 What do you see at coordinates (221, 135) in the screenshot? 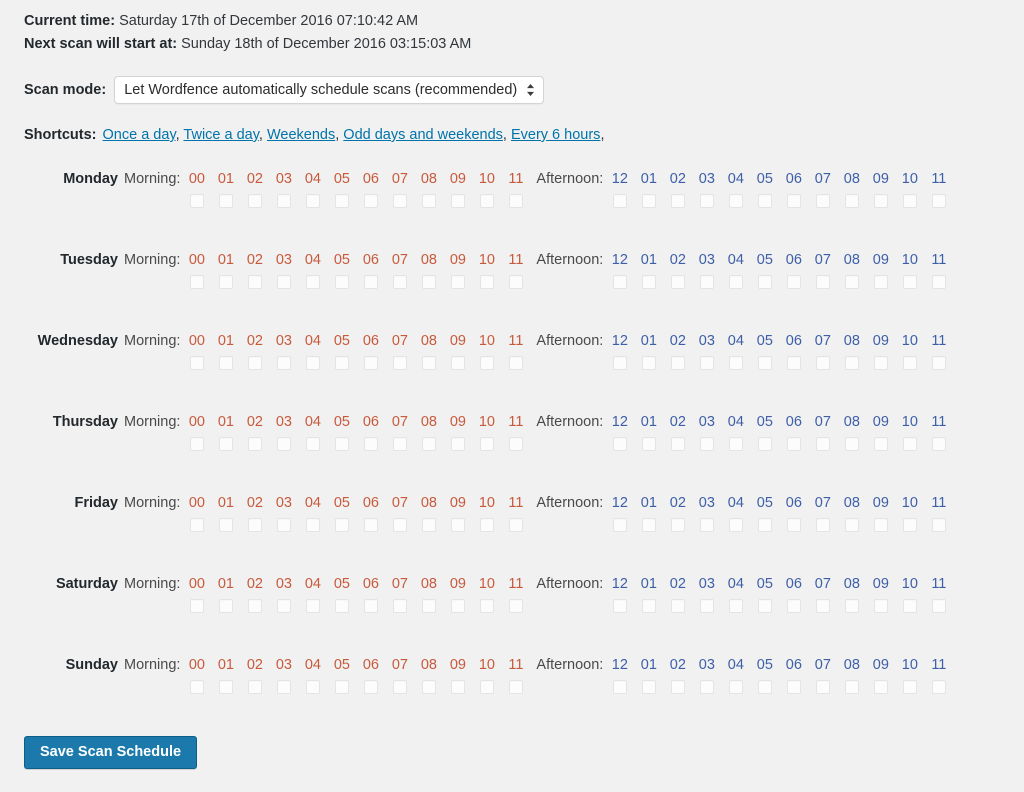
I see `shortcut-link-twice-a-day: Twice a day` at bounding box center [221, 135].